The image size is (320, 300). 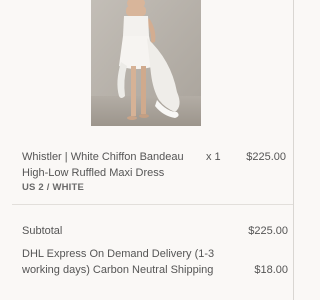 I want to click on panel-border, so click(x=293, y=150).